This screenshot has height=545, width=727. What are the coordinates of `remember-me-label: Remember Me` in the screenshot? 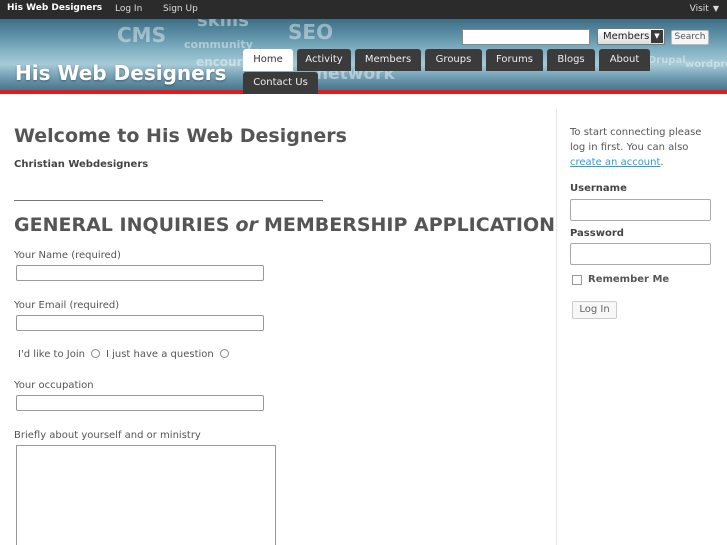 It's located at (629, 279).